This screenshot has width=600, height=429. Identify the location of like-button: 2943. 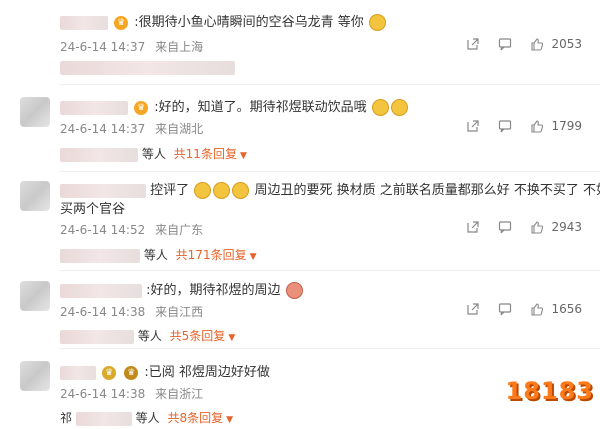
(556, 226).